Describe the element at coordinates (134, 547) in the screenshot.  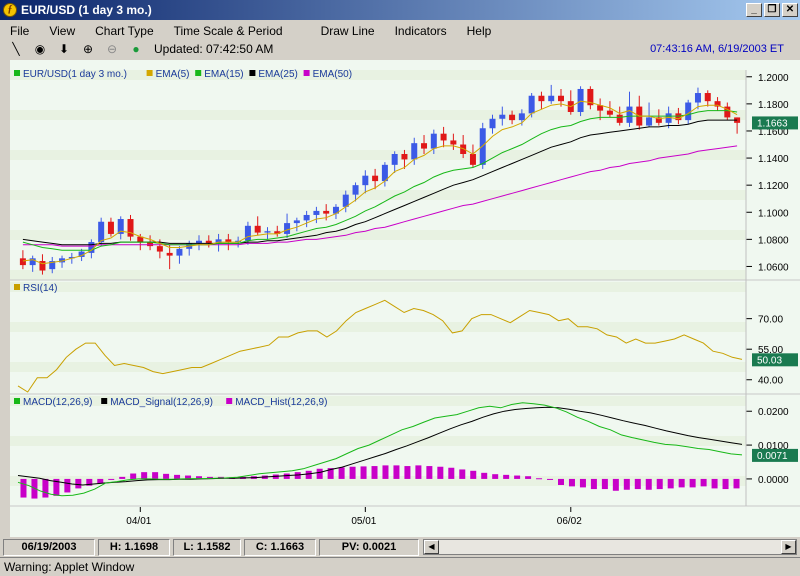
I see `status-high: H: 1.1698` at that location.